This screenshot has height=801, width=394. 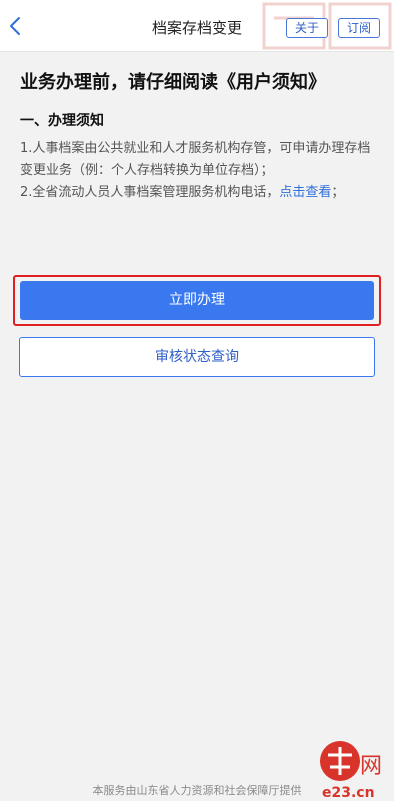 I want to click on page-title: 档案存档变更, so click(x=196, y=28).